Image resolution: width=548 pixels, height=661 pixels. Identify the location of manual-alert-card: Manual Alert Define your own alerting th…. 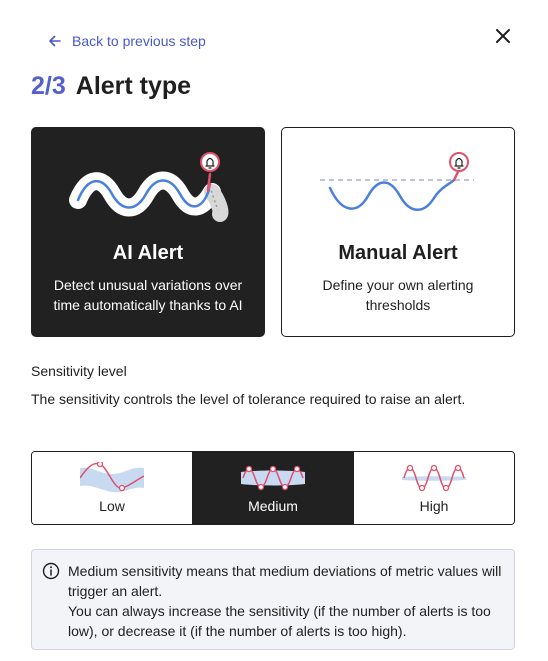
(398, 232).